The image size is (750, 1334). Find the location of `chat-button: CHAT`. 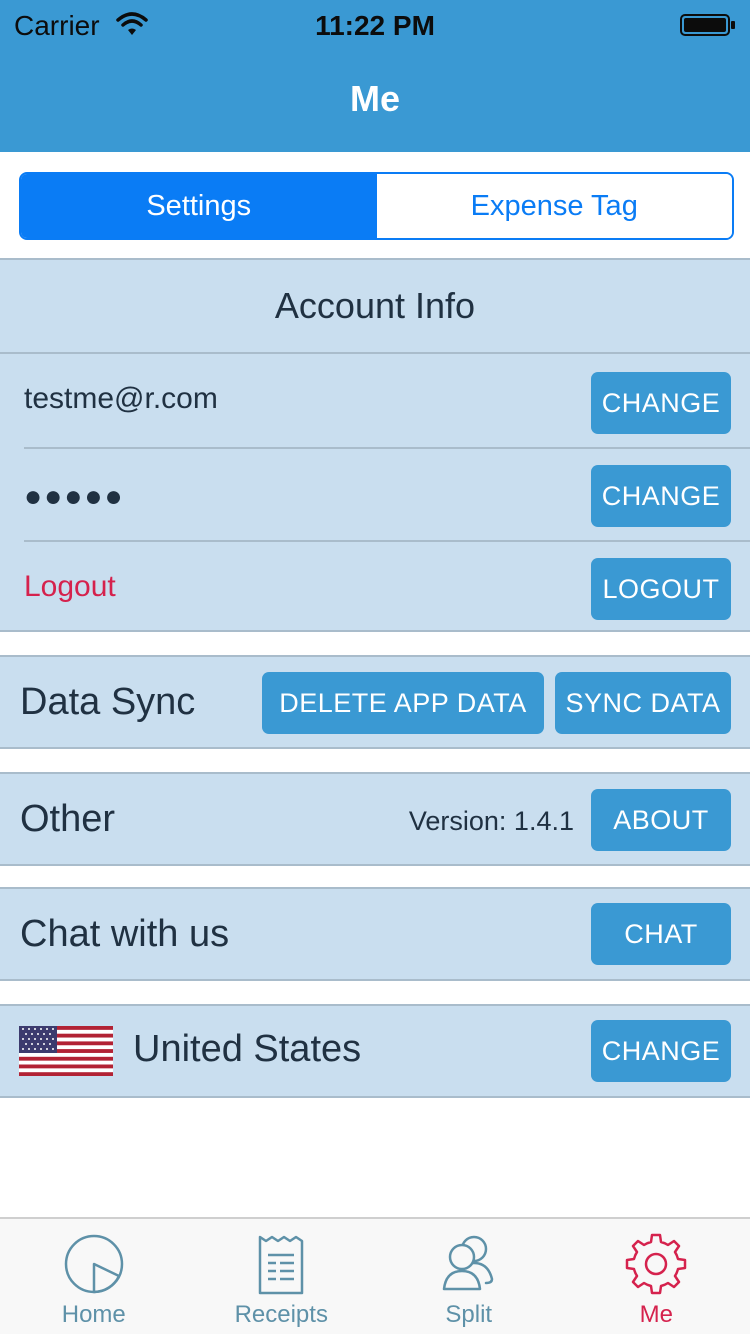

chat-button: CHAT is located at coordinates (661, 934).